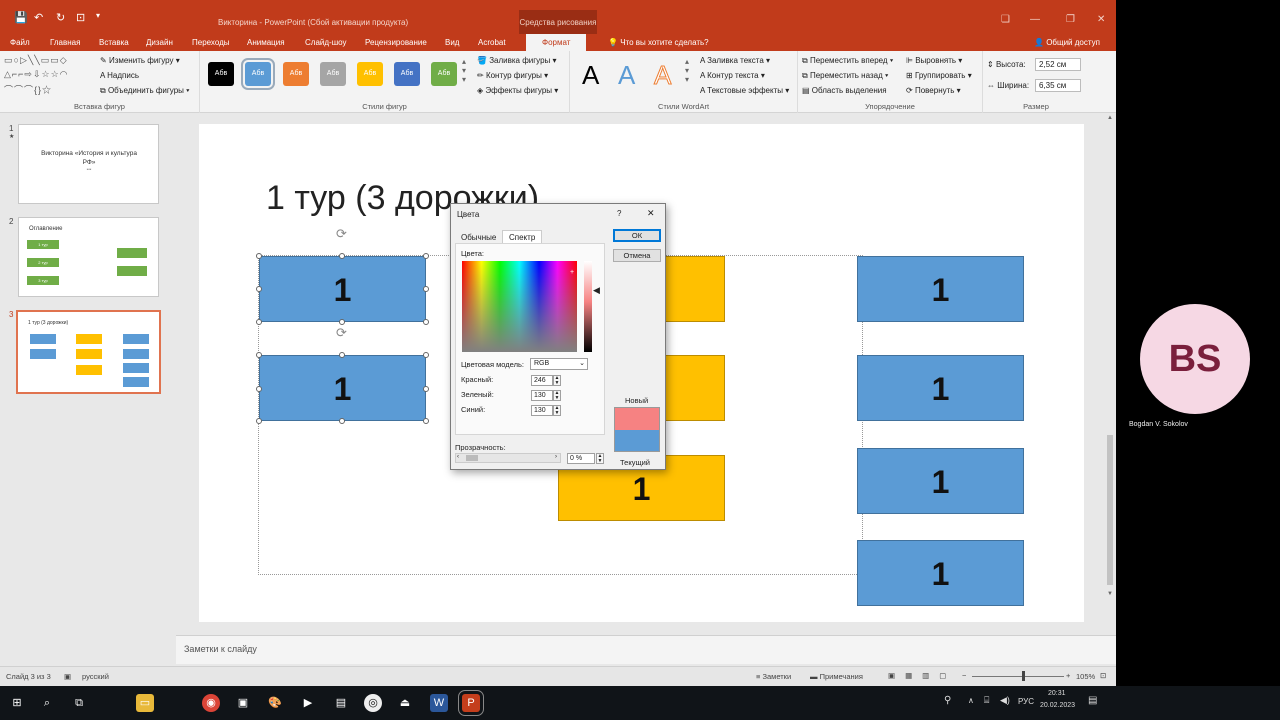 This screenshot has width=1280, height=720. Describe the element at coordinates (396, 42) in the screenshot. I see `tab-review: Рецензирование` at that location.